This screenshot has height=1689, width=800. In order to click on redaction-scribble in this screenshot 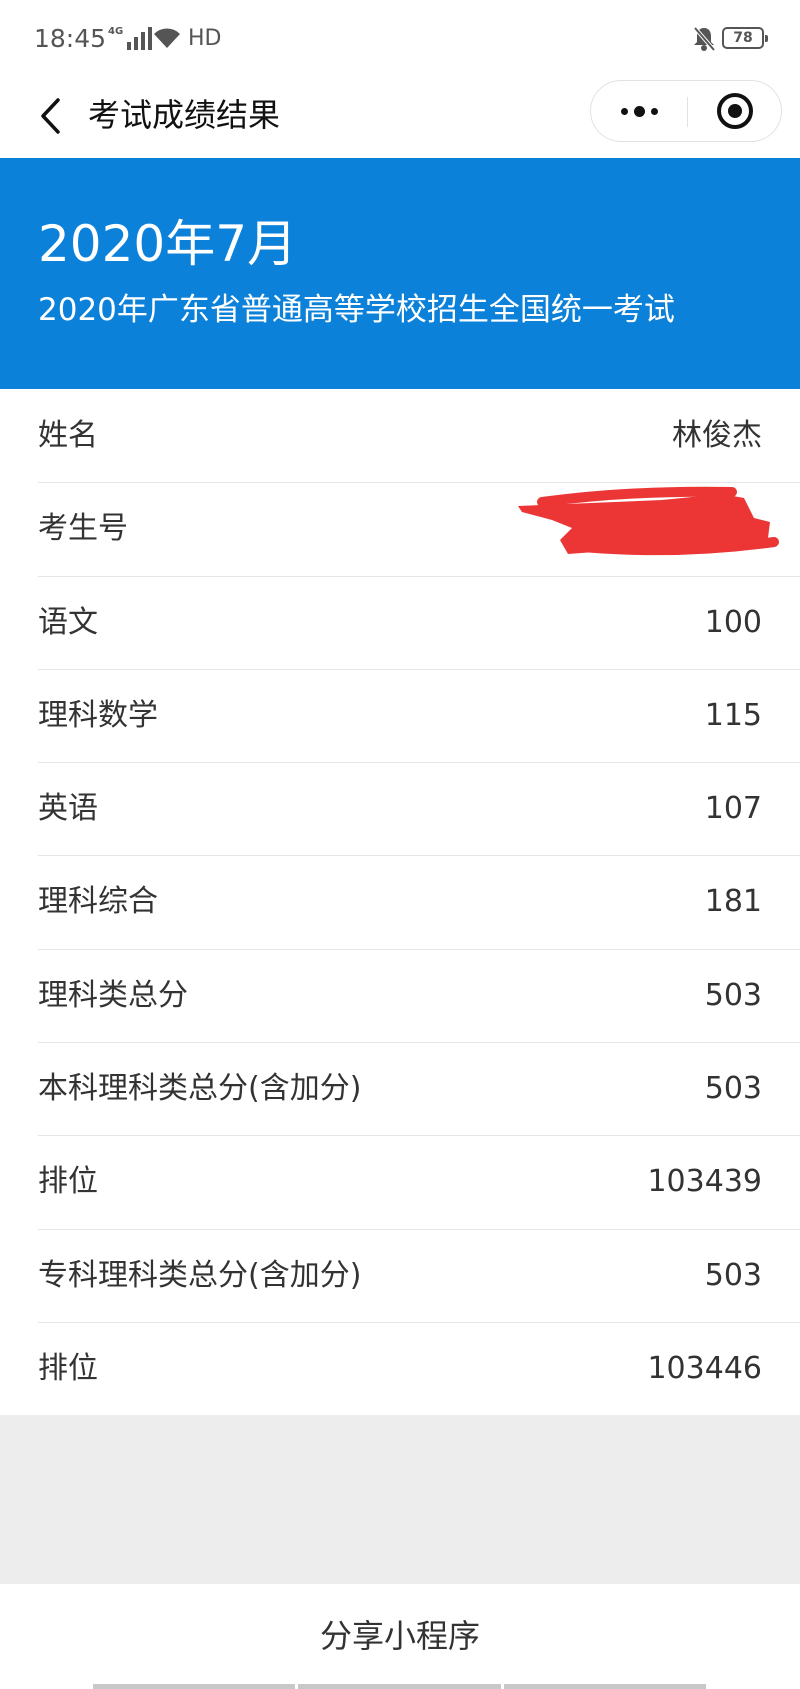, I will do `click(648, 521)`.